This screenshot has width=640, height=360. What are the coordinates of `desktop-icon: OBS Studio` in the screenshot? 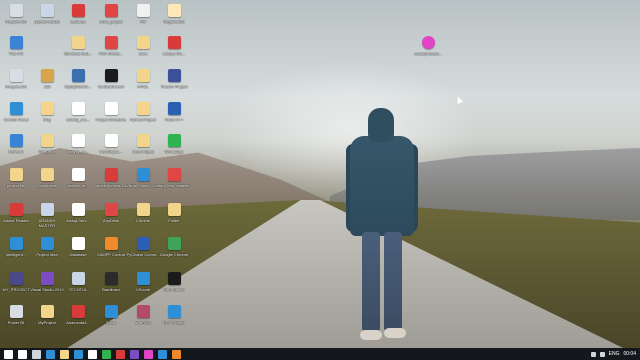 It's located at (174, 289).